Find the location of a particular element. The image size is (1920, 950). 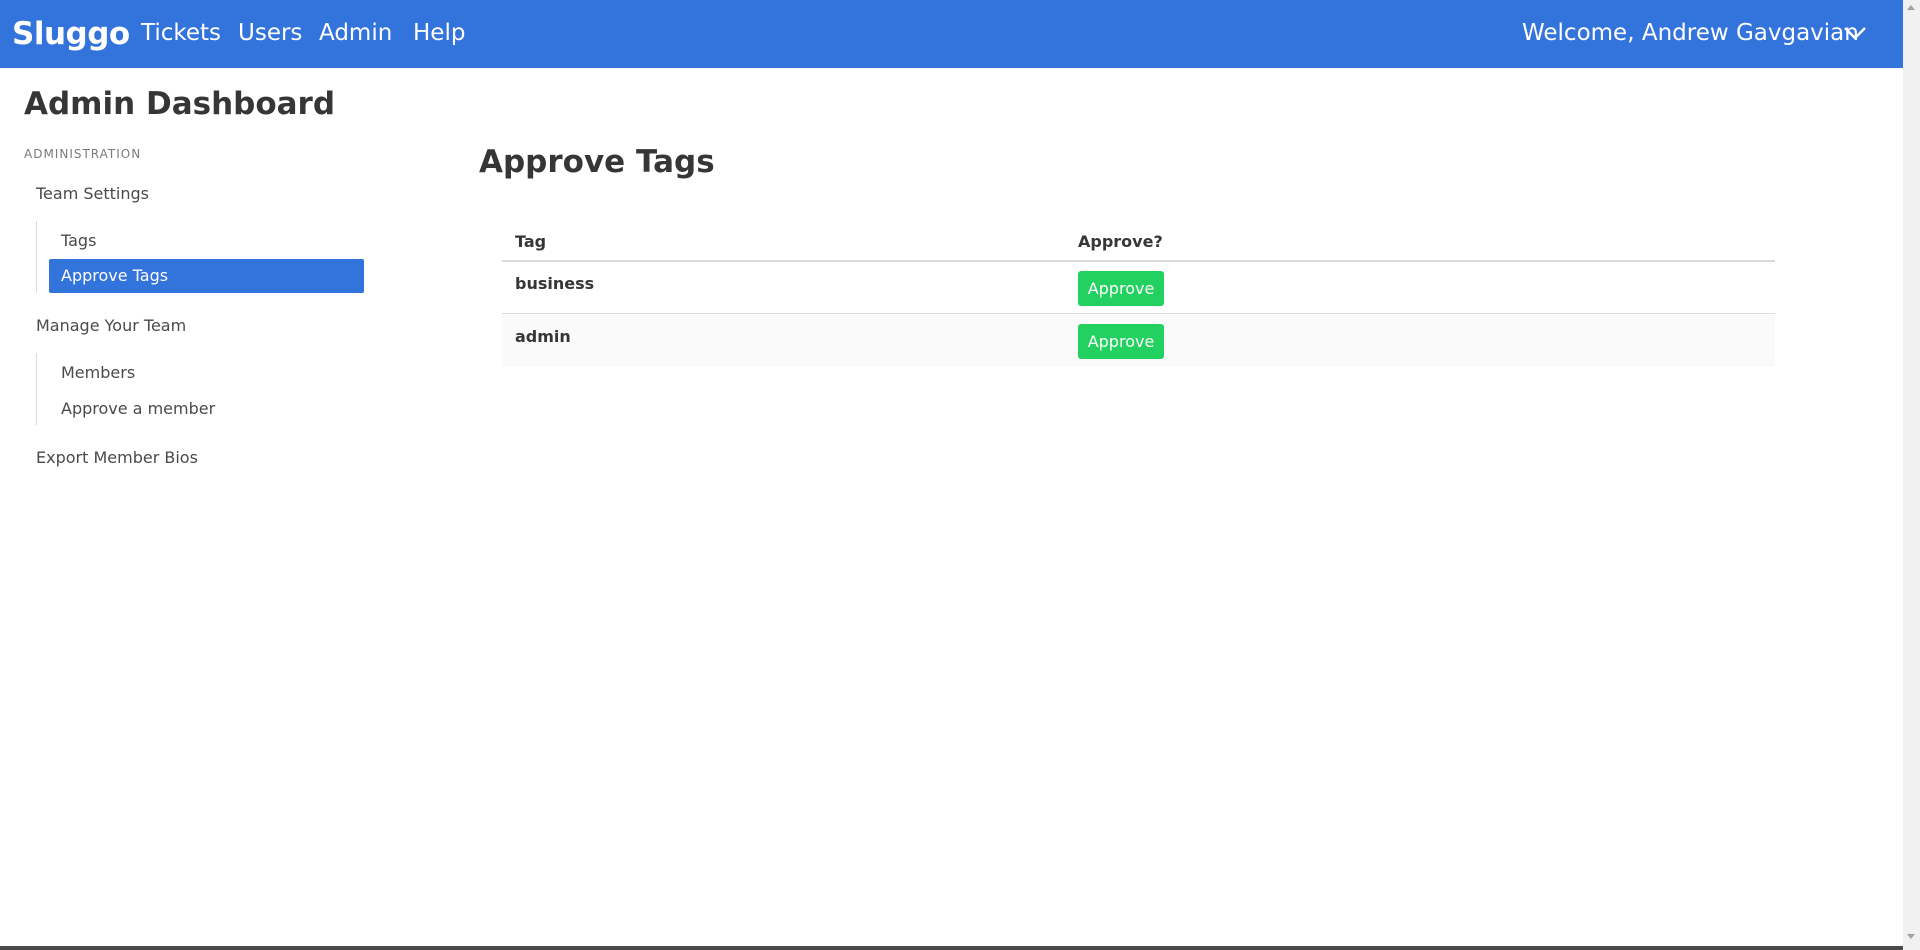

table-row: business Approve is located at coordinates (1138, 288).